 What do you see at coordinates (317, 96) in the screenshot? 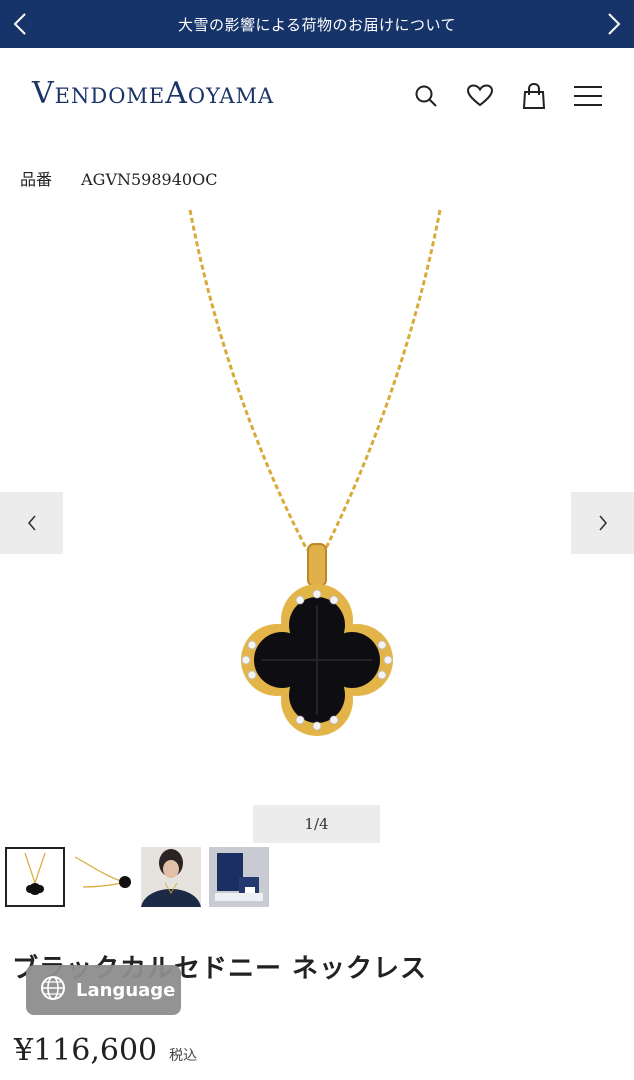
I see `site-header: VendomeAoyama` at bounding box center [317, 96].